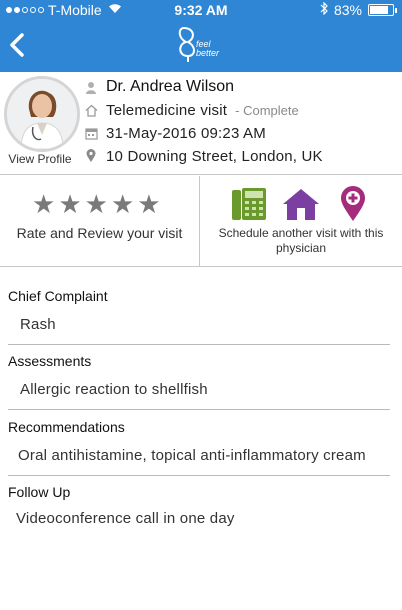 The image size is (402, 610). I want to click on chief-complaint-title: Chief Complaint, so click(58, 296).